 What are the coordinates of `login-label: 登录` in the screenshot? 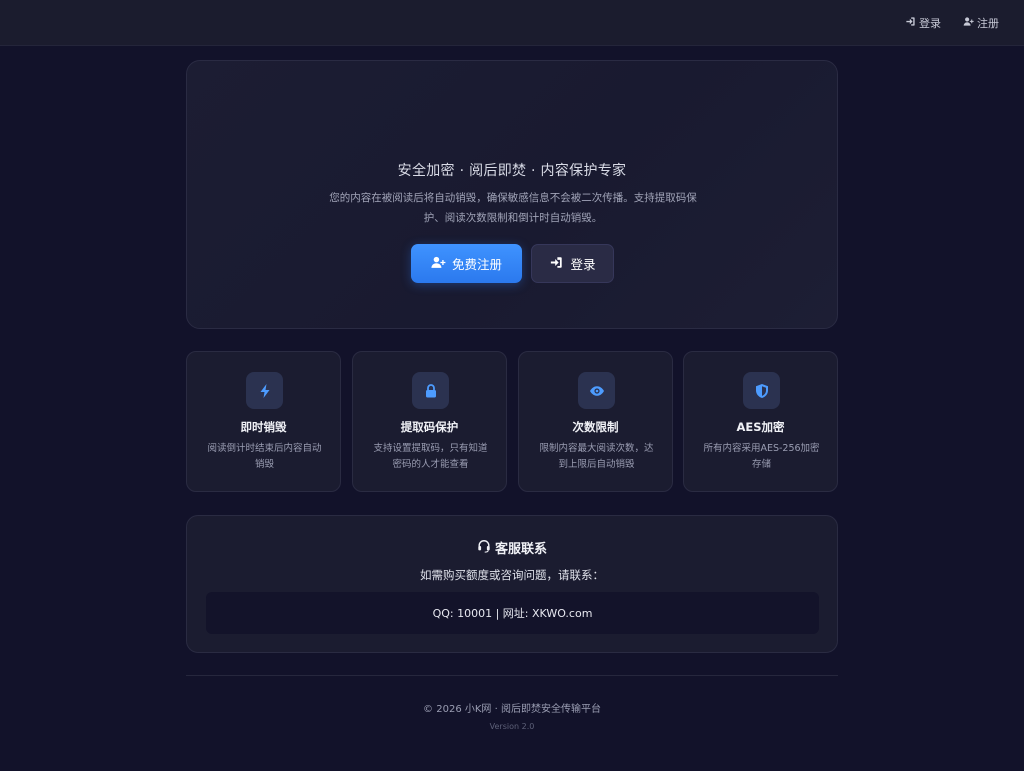 It's located at (583, 264).